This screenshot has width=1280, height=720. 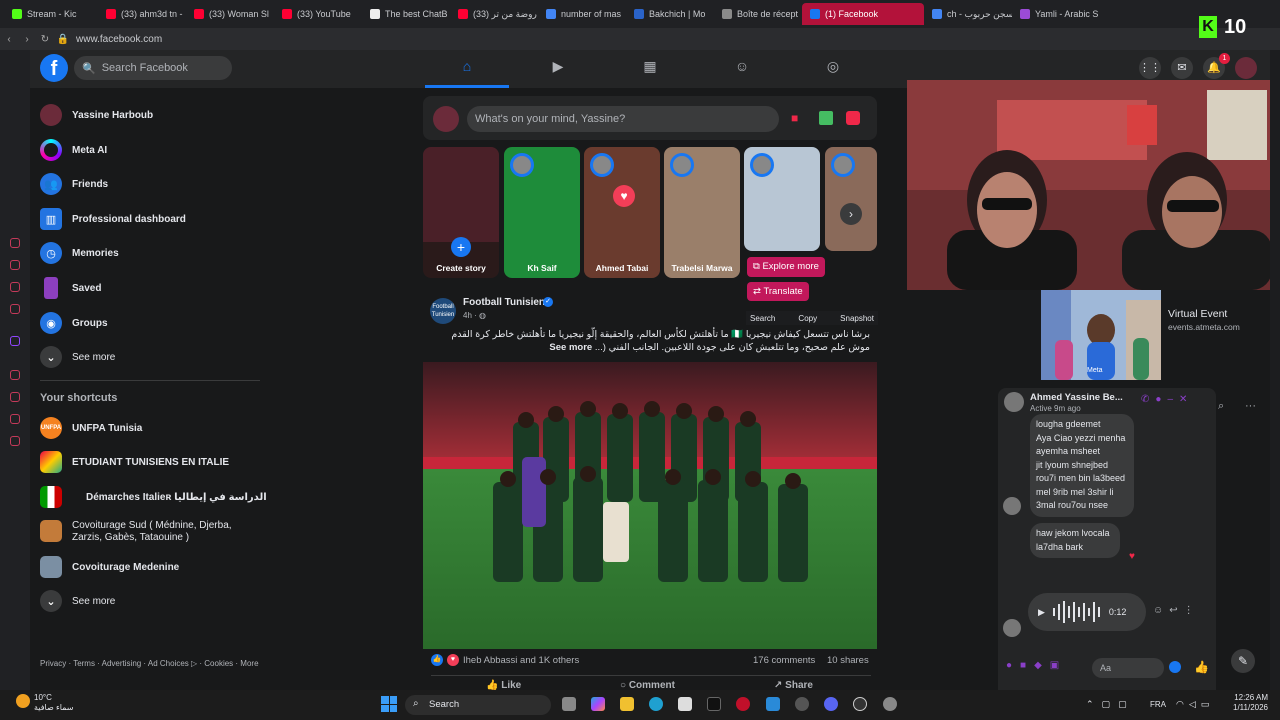 What do you see at coordinates (96, 115) in the screenshot?
I see `sidebar-item-profile: Yassine Harboub` at bounding box center [96, 115].